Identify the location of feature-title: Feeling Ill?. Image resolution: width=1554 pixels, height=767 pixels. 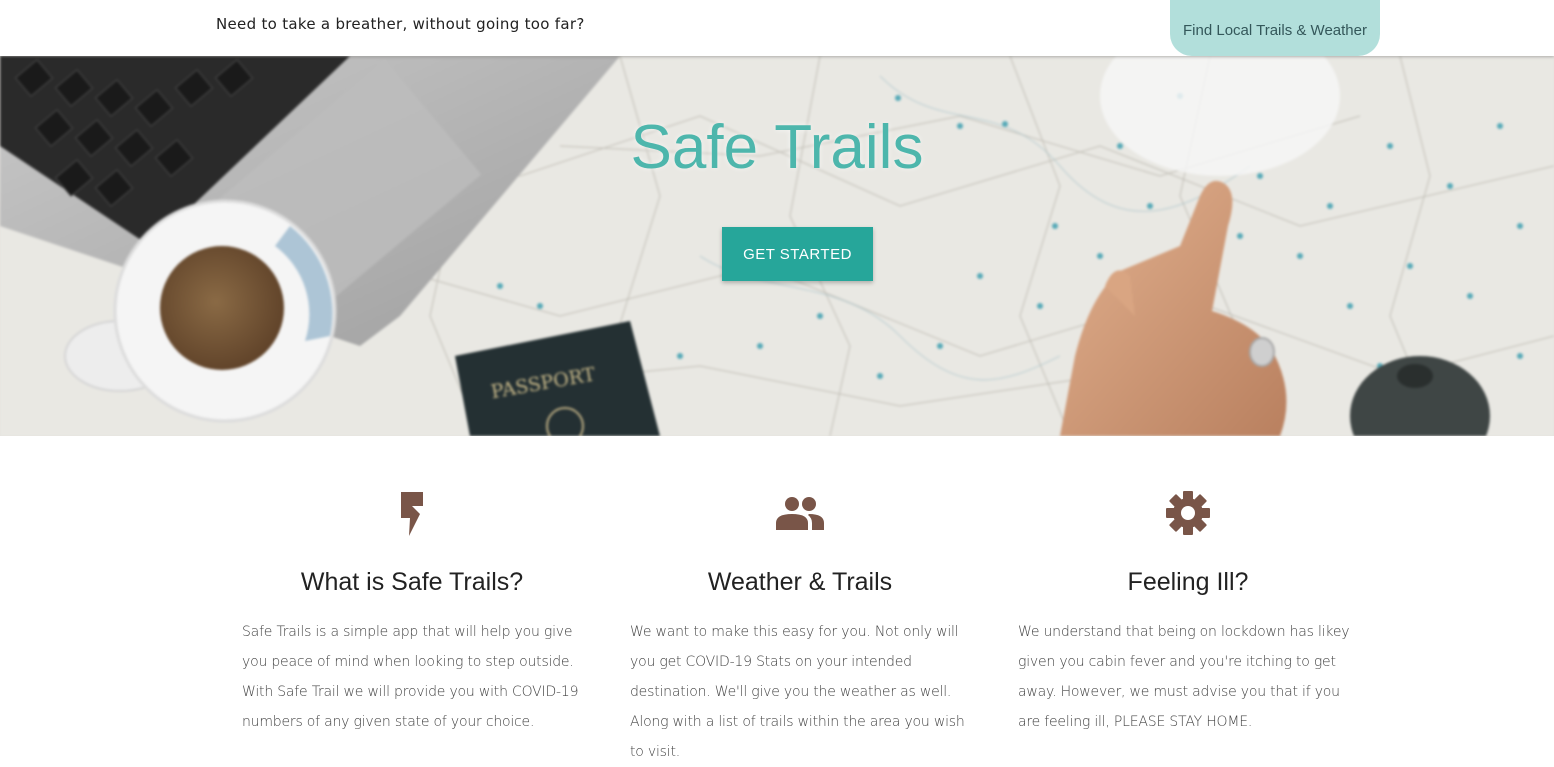
(1188, 582).